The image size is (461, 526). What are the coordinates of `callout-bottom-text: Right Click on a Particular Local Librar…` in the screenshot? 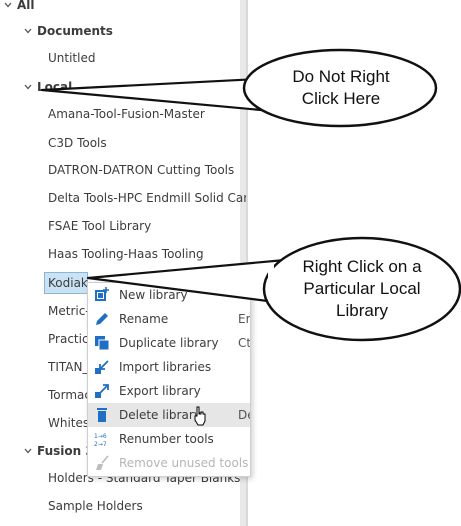 It's located at (362, 288).